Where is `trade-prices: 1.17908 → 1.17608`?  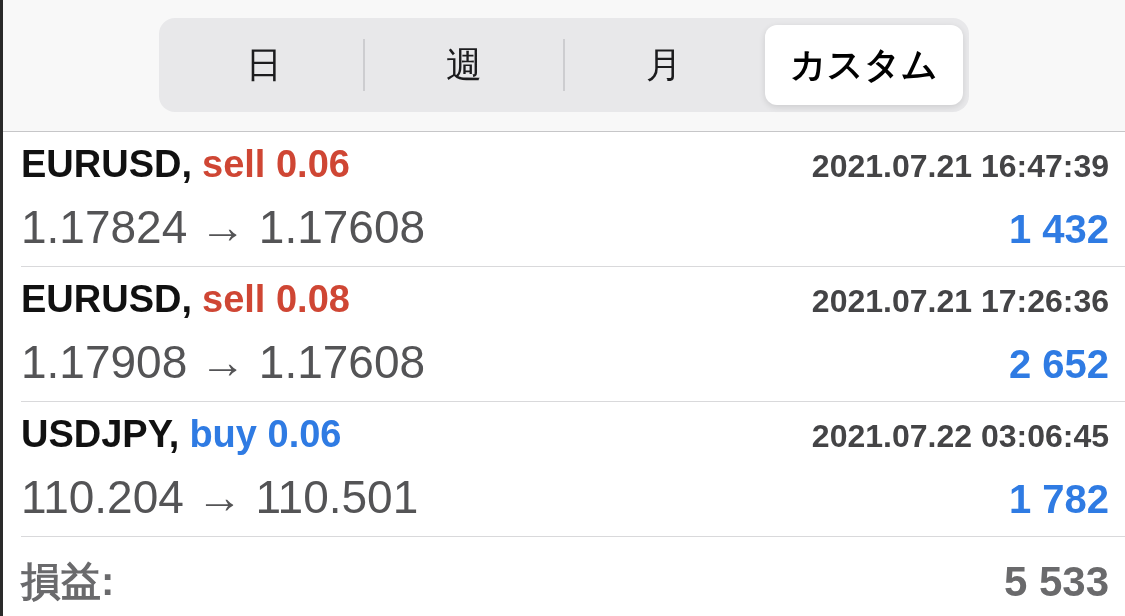 trade-prices: 1.17908 → 1.17608 is located at coordinates (223, 362).